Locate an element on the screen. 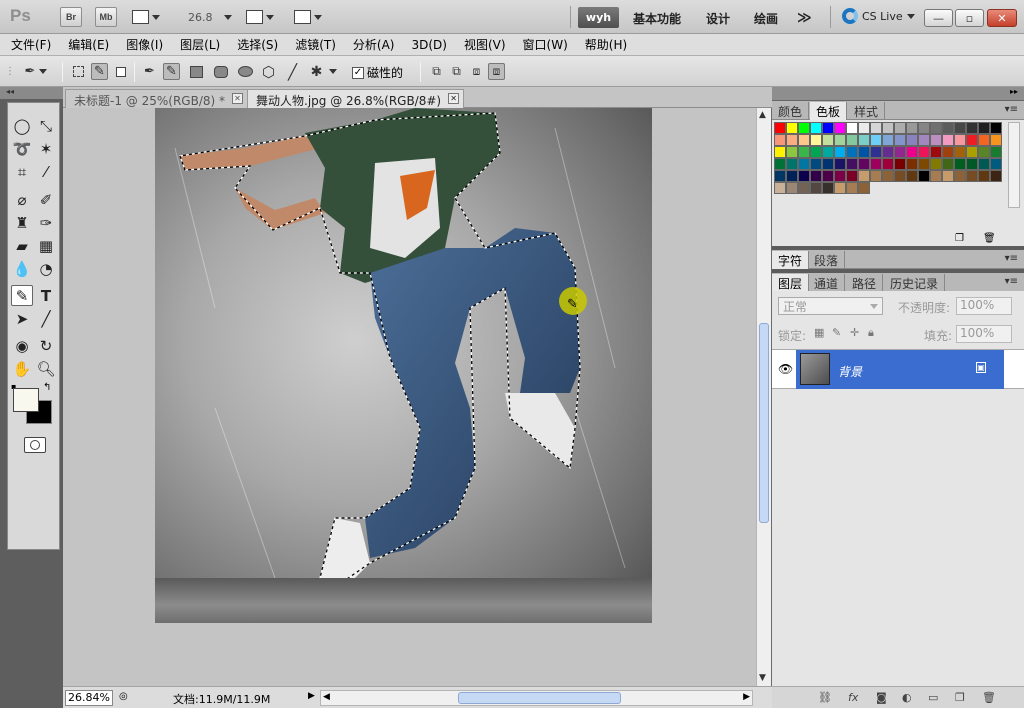  menu-edit: 编辑(E) is located at coordinates (88, 44).